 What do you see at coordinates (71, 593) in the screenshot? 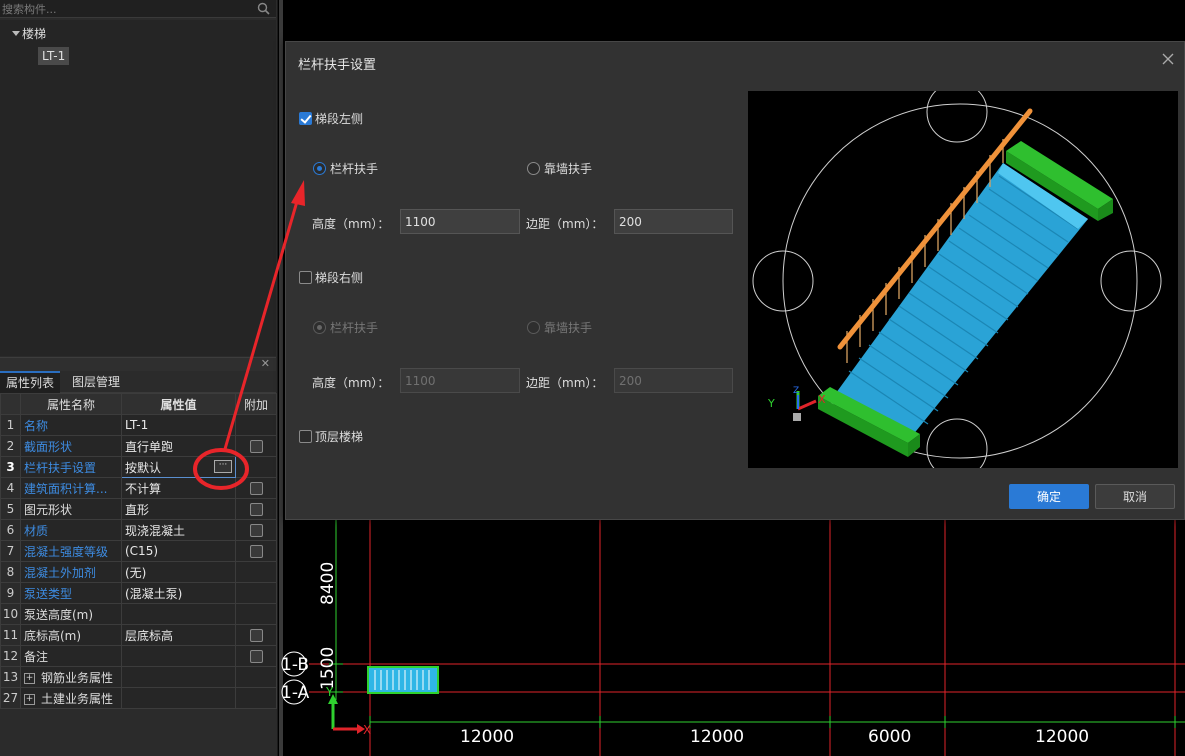
I see `property-name: 泵送类型` at bounding box center [71, 593].